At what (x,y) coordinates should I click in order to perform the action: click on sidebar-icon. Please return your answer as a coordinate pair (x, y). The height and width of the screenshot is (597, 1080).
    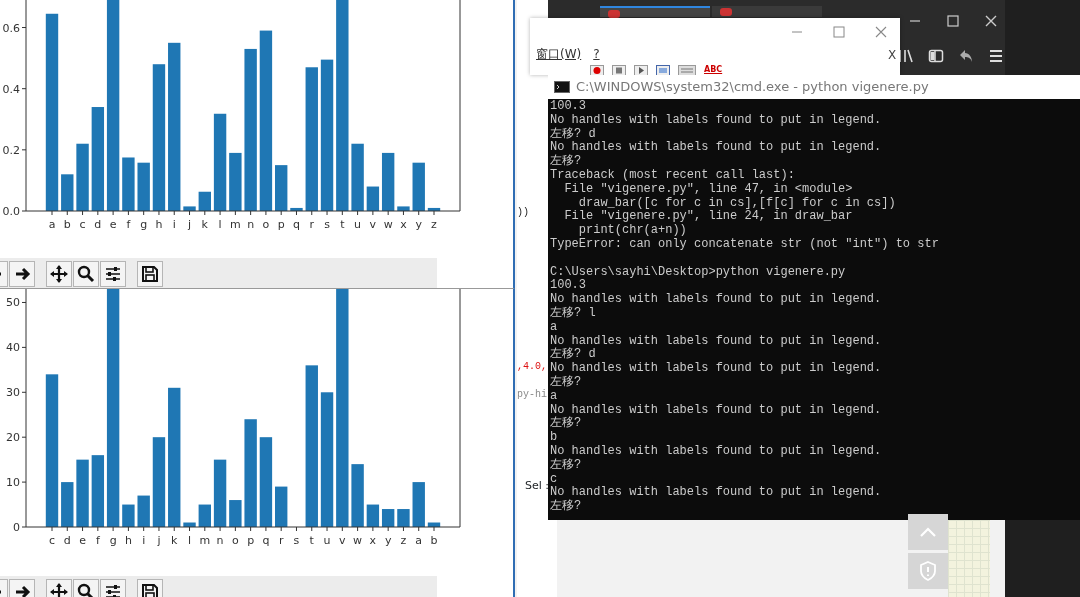
    Looking at the image, I should click on (936, 56).